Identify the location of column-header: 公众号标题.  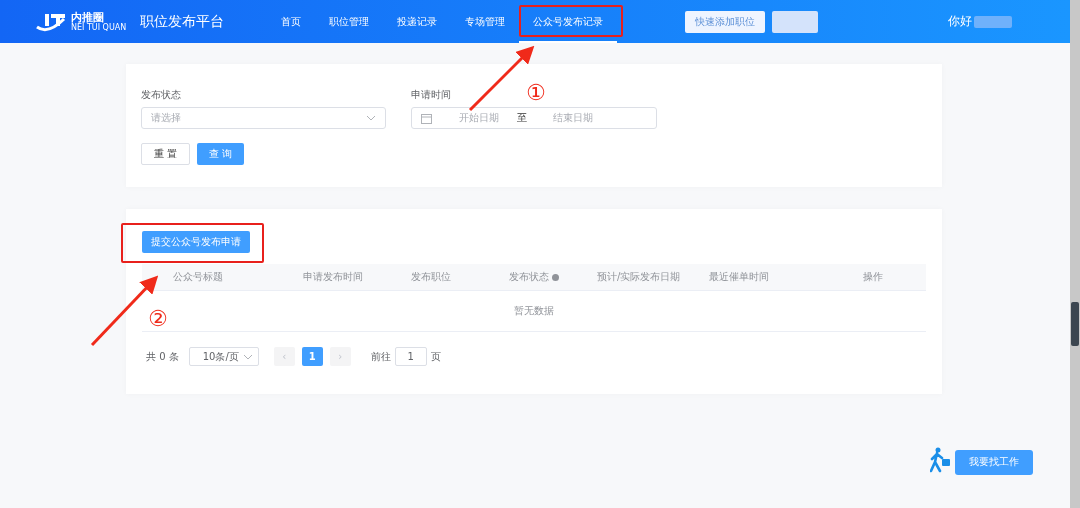
(198, 277).